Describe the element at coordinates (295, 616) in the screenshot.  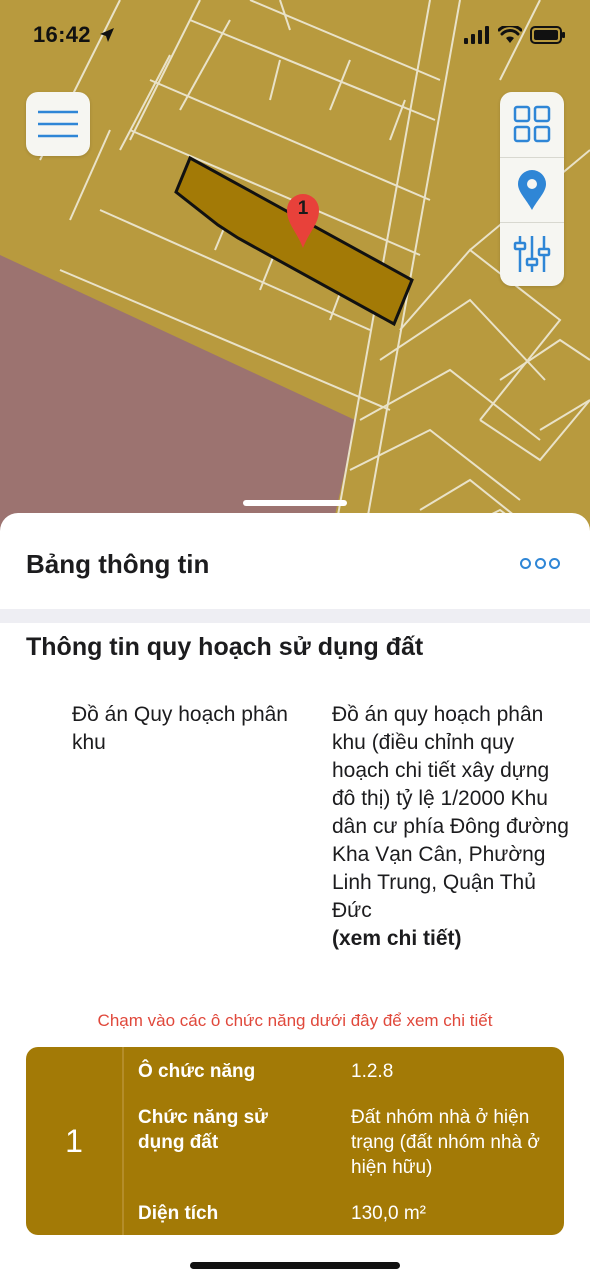
I see `section-separator` at that location.